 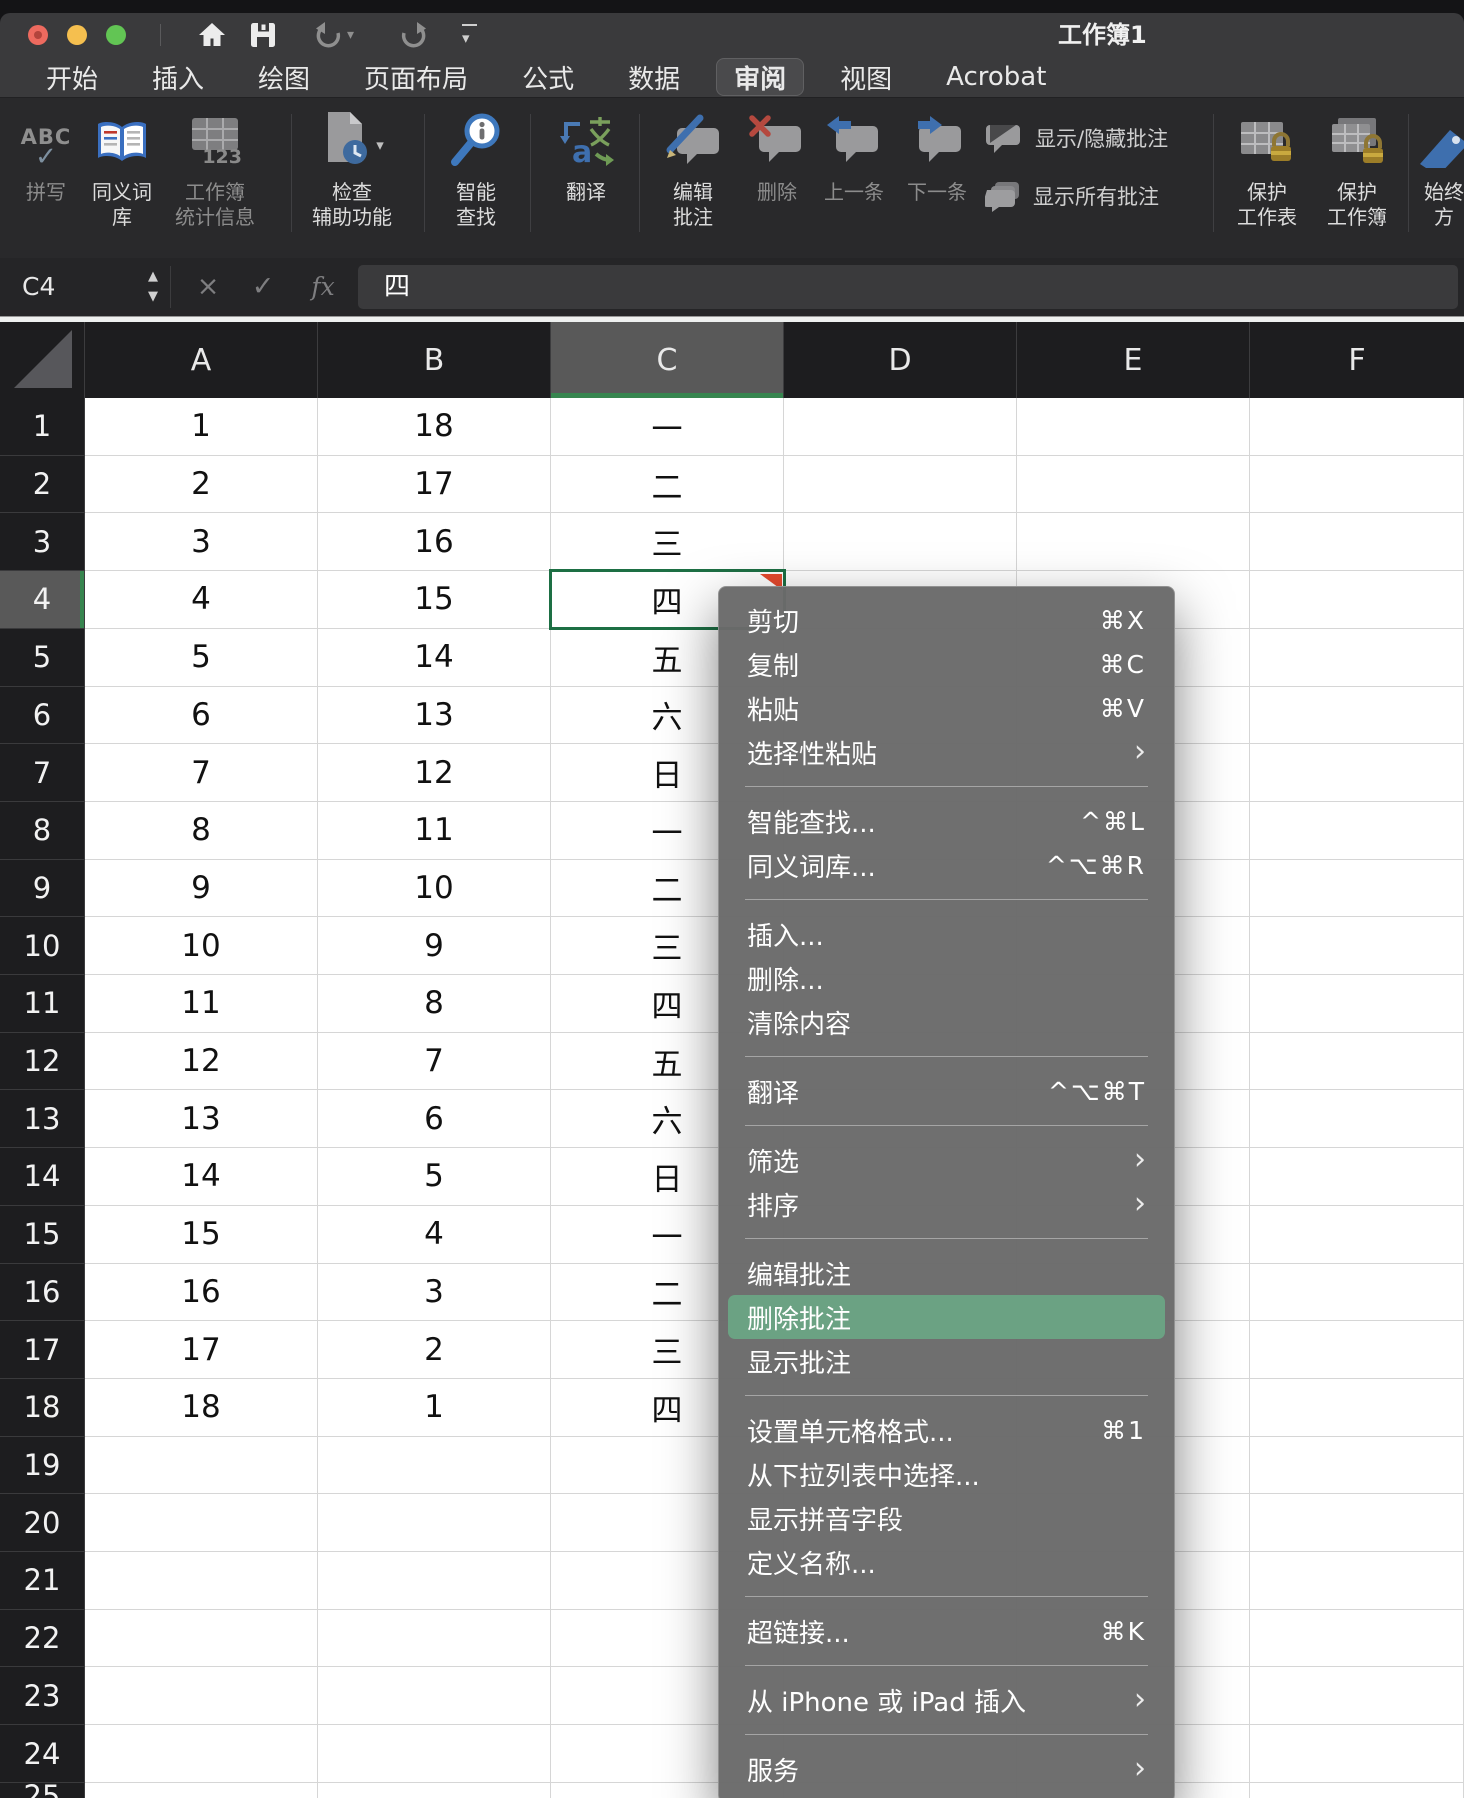 What do you see at coordinates (946, 752) in the screenshot?
I see `menu-item: 选择性粘贴 ›` at bounding box center [946, 752].